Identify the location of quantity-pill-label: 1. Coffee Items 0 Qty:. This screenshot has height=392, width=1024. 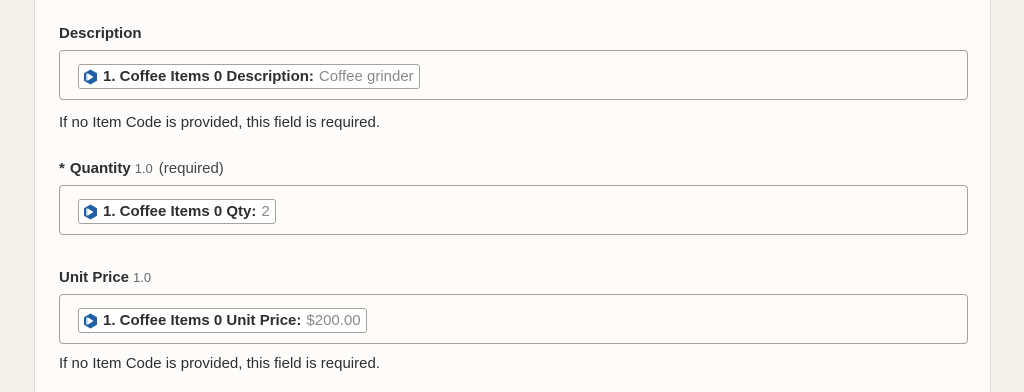
(180, 211).